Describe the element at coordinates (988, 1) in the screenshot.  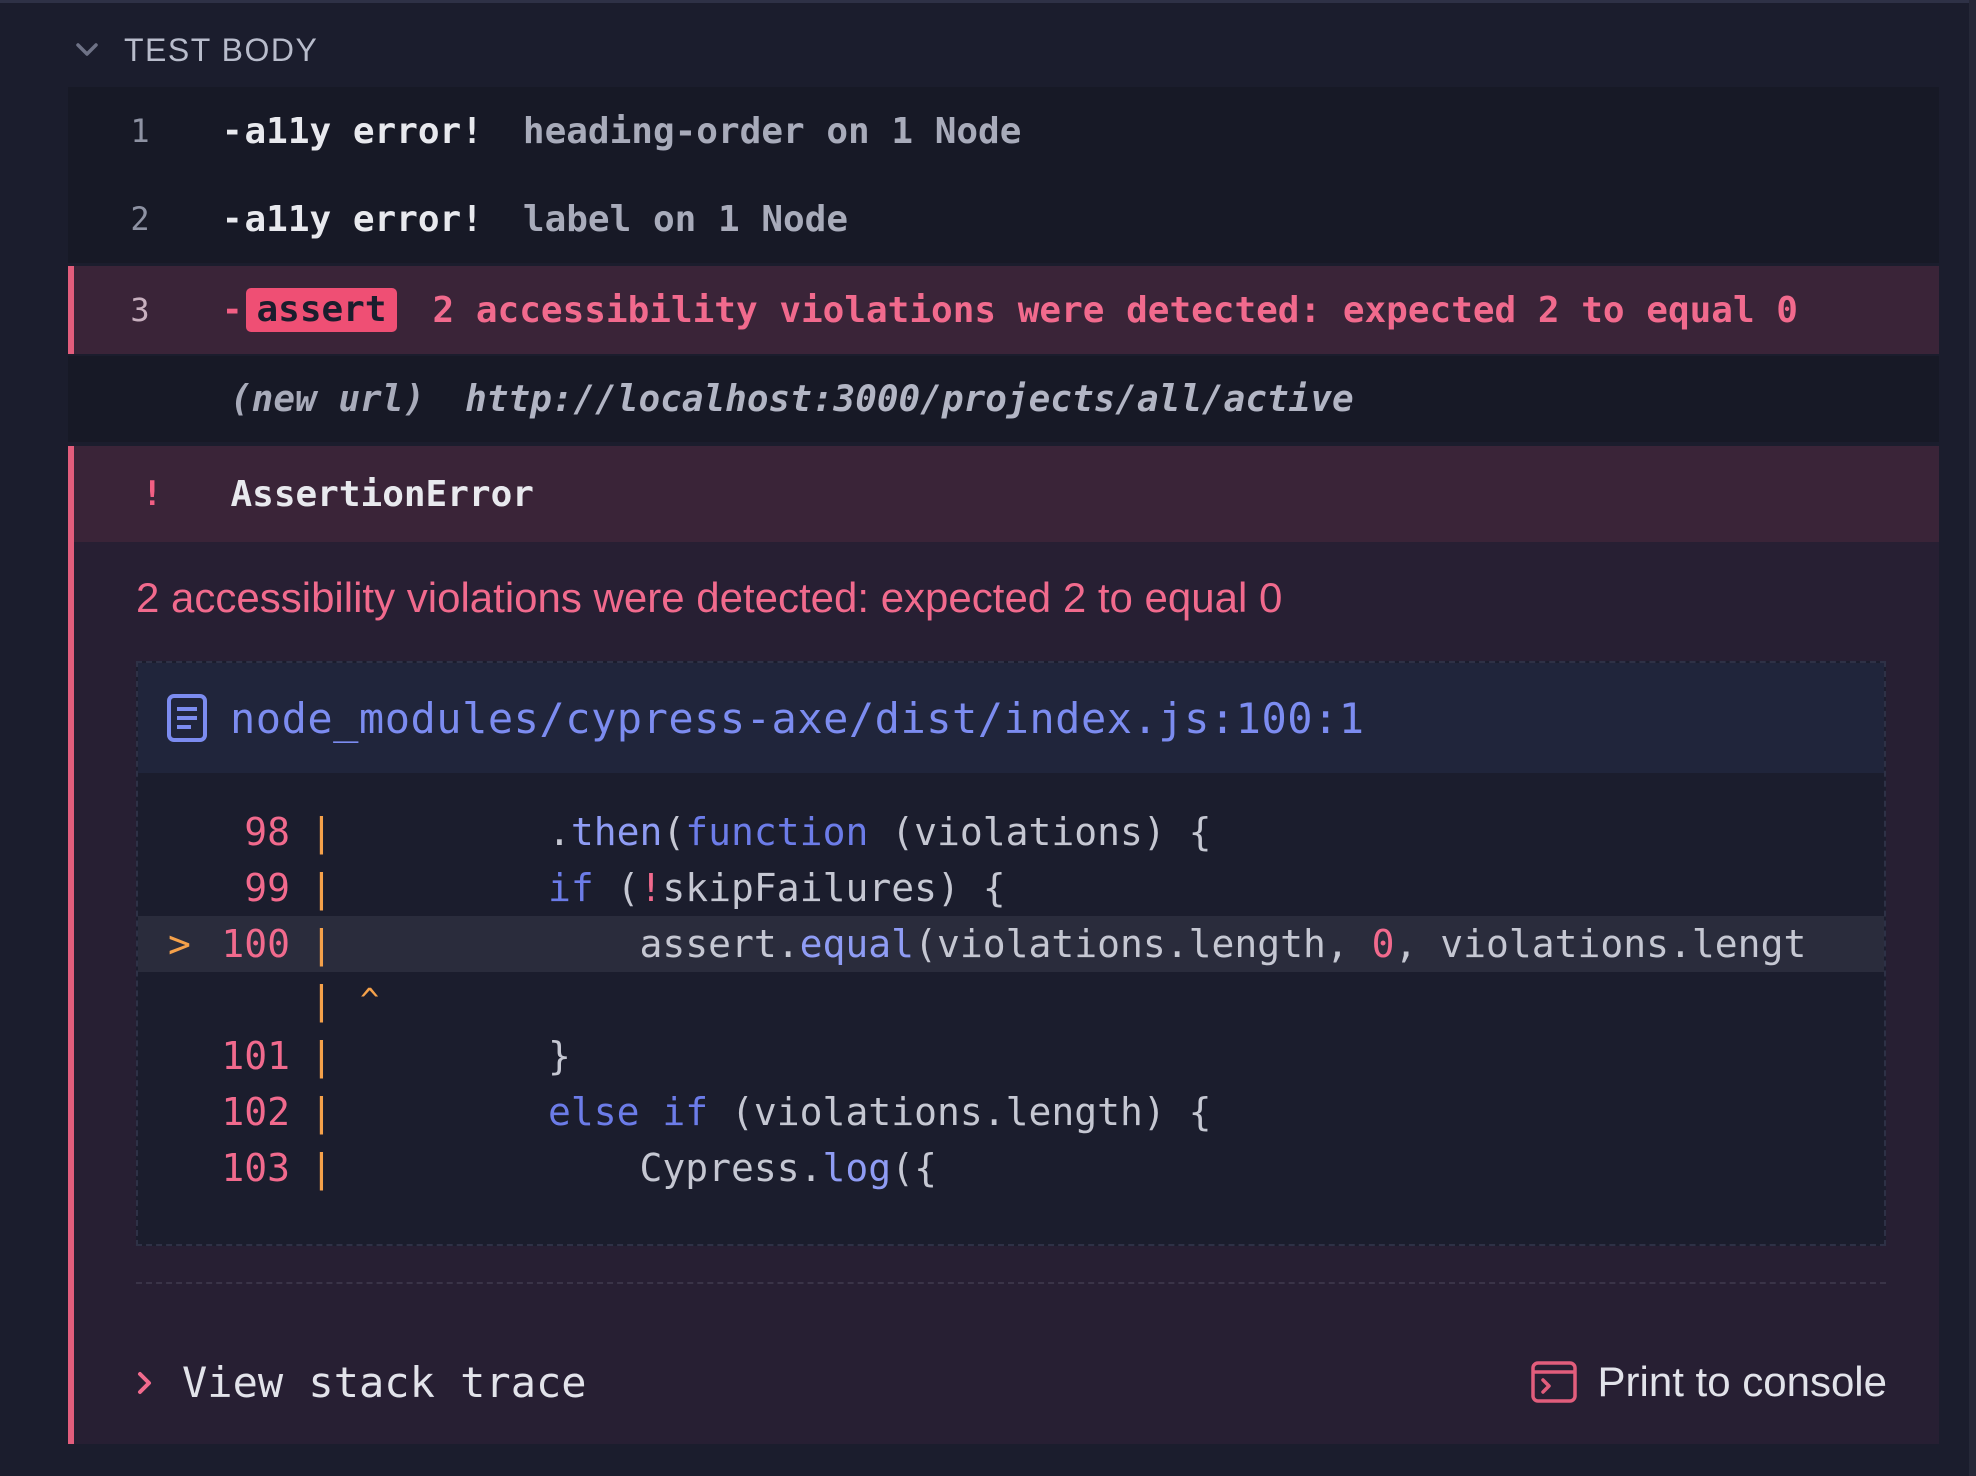
I see `top-border` at that location.